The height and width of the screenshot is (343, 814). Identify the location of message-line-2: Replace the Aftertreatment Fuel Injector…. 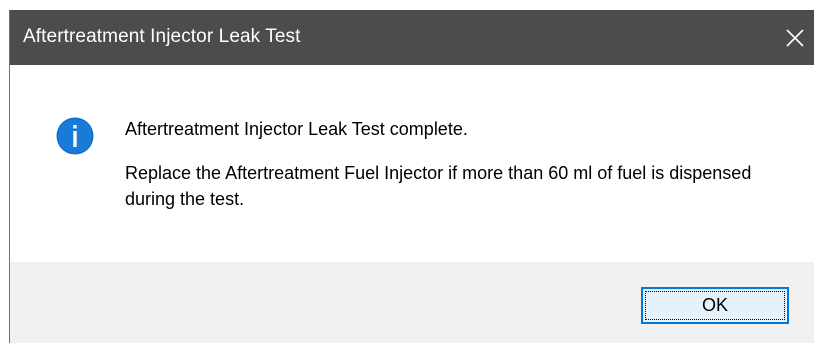
(438, 186).